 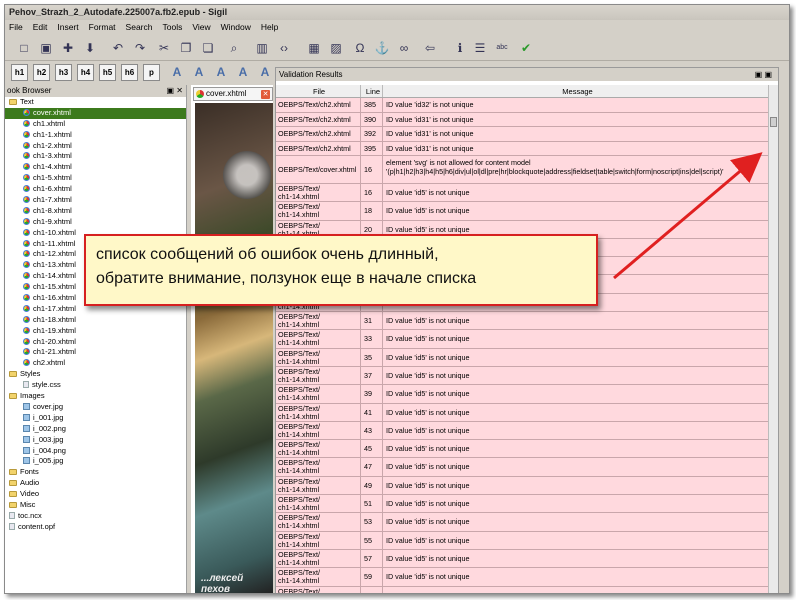 I want to click on open-icon: ▣, so click(x=46, y=48).